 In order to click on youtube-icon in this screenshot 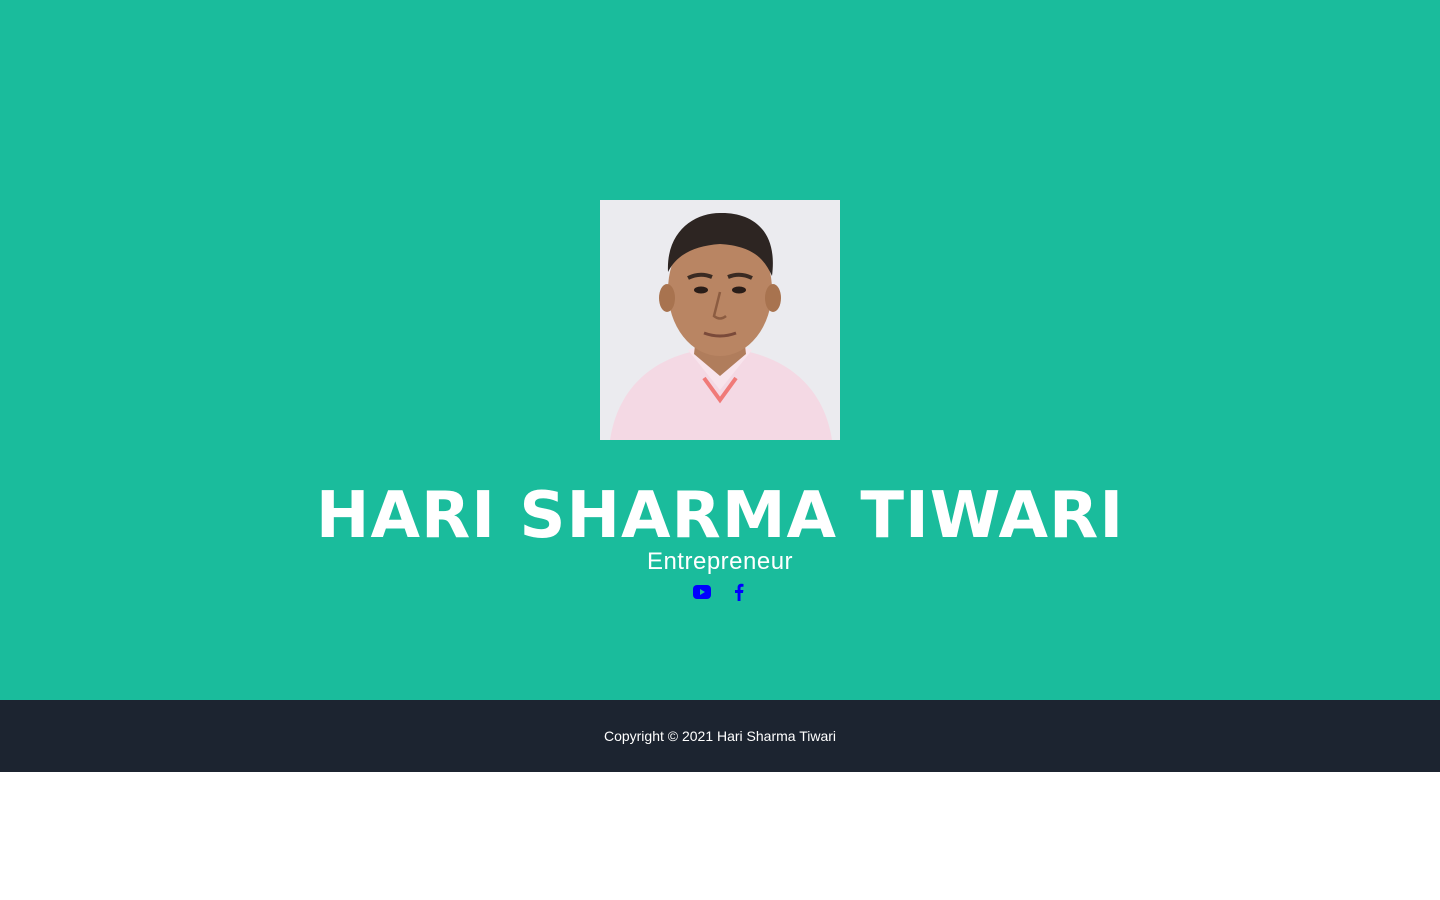, I will do `click(701, 592)`.